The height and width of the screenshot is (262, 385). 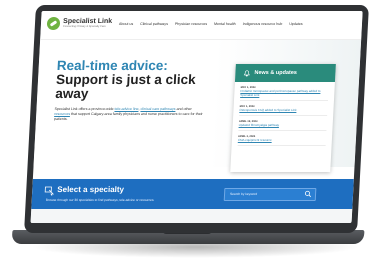 What do you see at coordinates (84, 109) in the screenshot?
I see `hero-desc-text-1: Specialist Link offers a province-wide` at bounding box center [84, 109].